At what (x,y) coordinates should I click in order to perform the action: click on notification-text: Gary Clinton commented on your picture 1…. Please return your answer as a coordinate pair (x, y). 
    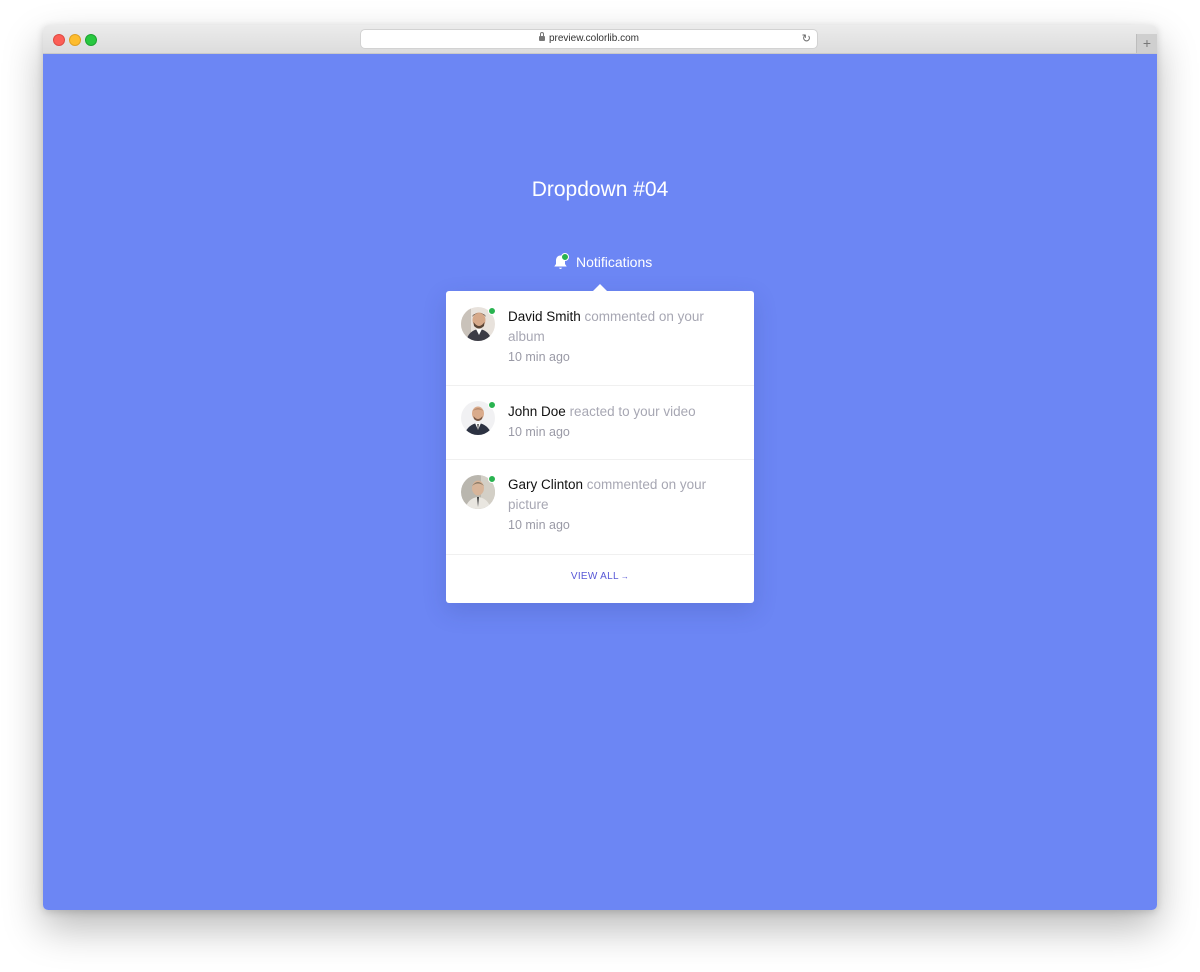
    Looking at the image, I should click on (618, 505).